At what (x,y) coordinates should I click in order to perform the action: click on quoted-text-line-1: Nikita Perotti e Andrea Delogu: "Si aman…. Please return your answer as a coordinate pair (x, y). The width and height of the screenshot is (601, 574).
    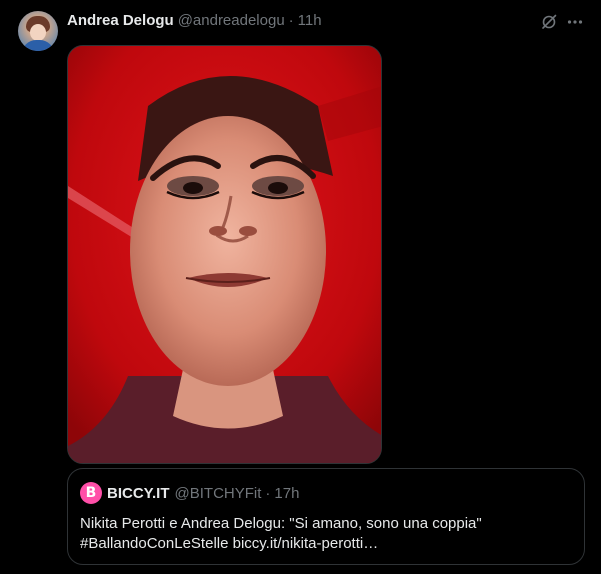
    Looking at the image, I should click on (281, 523).